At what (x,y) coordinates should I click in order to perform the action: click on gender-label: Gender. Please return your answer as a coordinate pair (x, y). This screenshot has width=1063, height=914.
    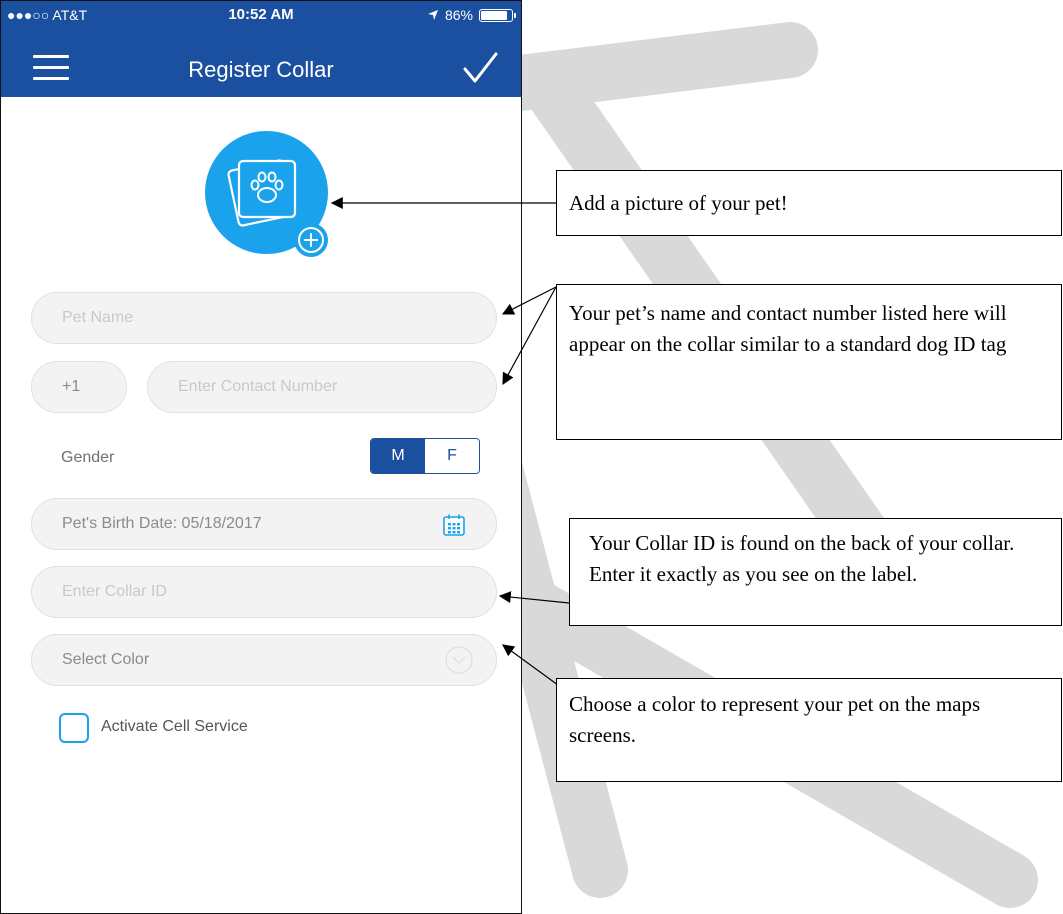
    Looking at the image, I should click on (88, 457).